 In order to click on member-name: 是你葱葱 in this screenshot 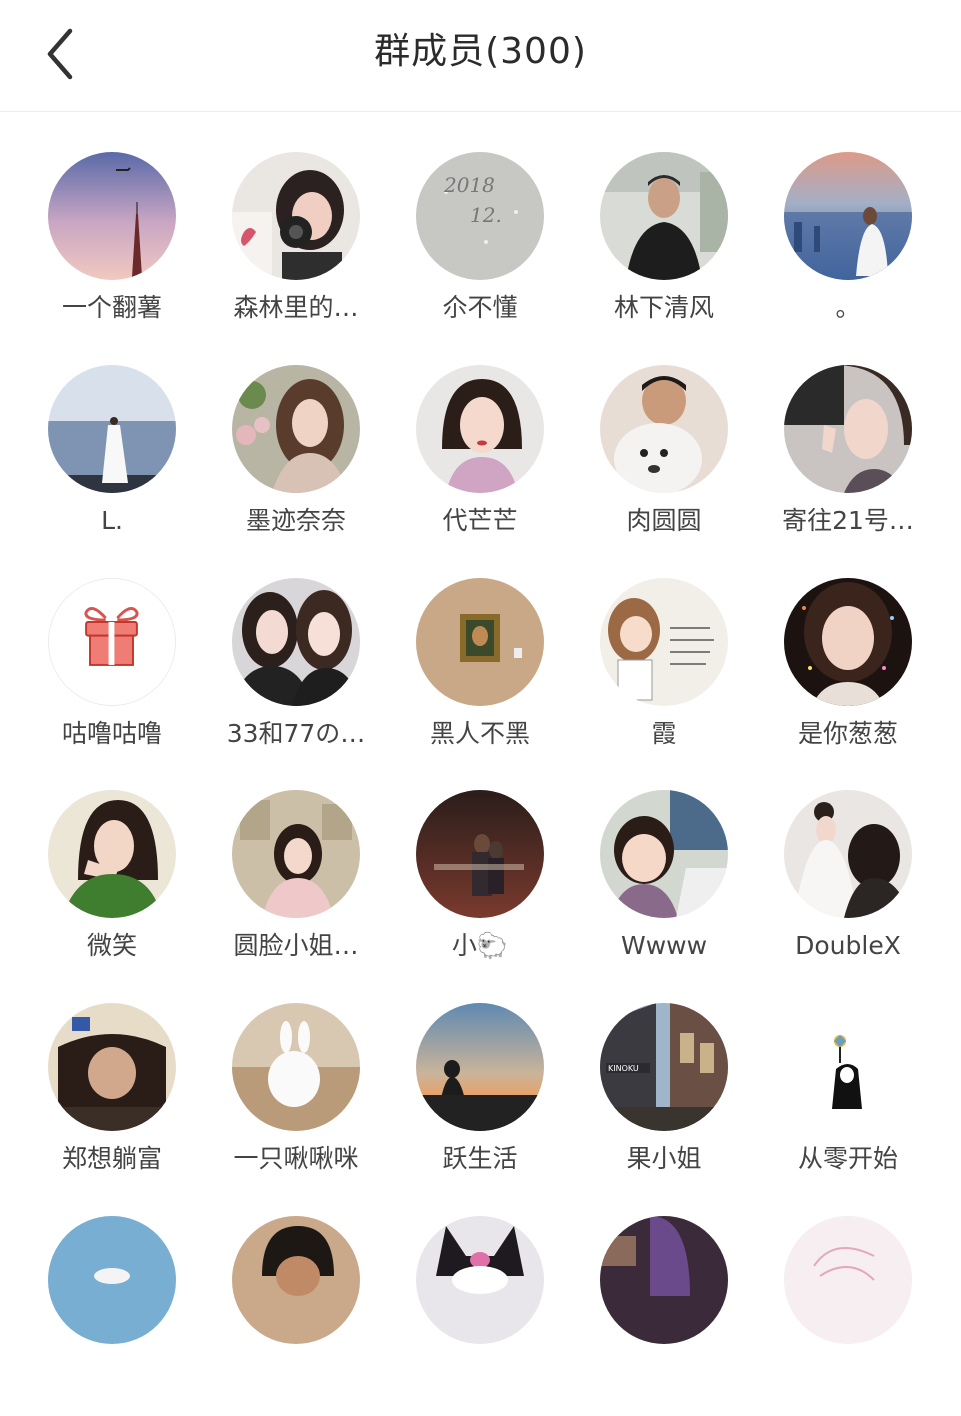, I will do `click(847, 733)`.